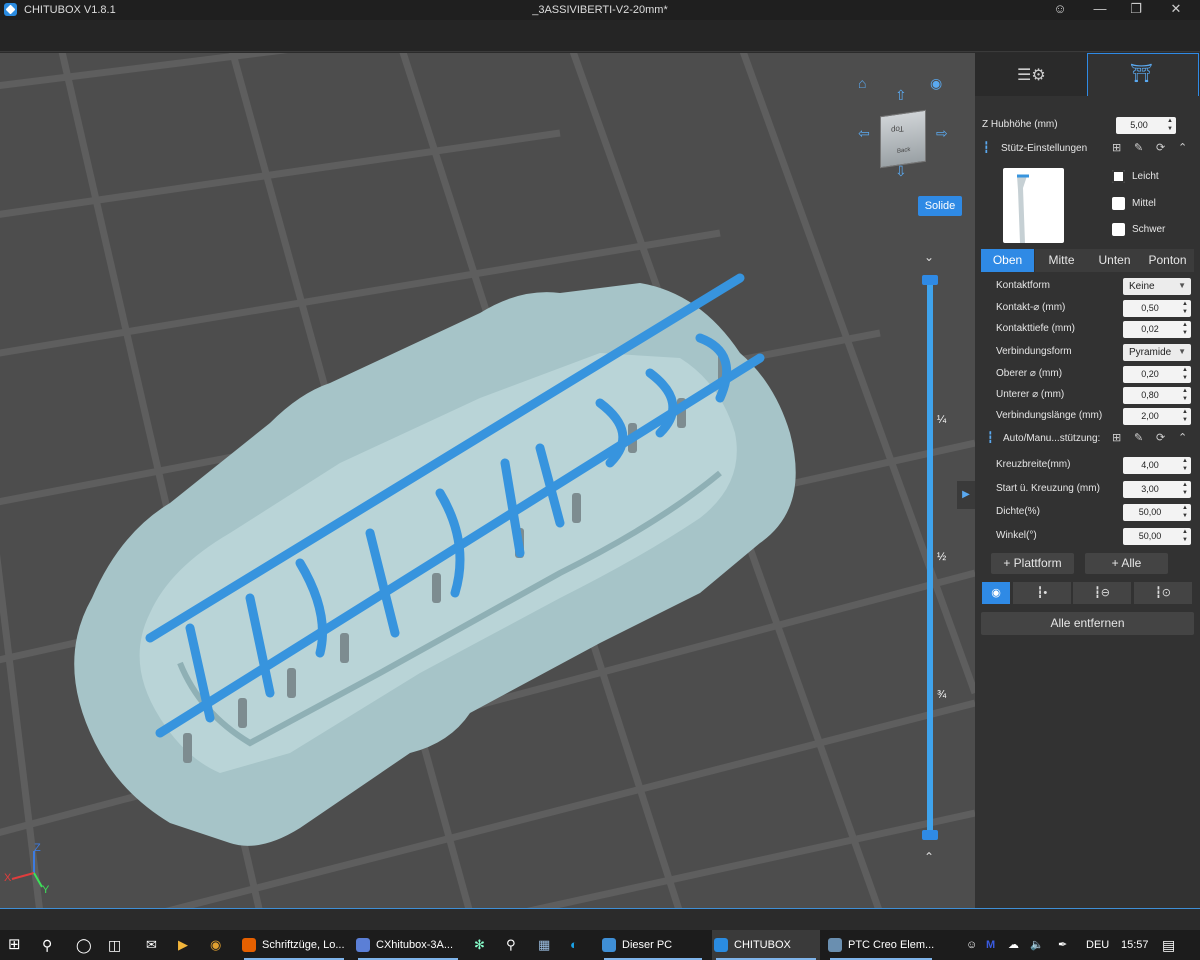 This screenshot has width=1200, height=960. What do you see at coordinates (1182, 147) in the screenshot?
I see `collapse-section-icon: ⌃` at bounding box center [1182, 147].